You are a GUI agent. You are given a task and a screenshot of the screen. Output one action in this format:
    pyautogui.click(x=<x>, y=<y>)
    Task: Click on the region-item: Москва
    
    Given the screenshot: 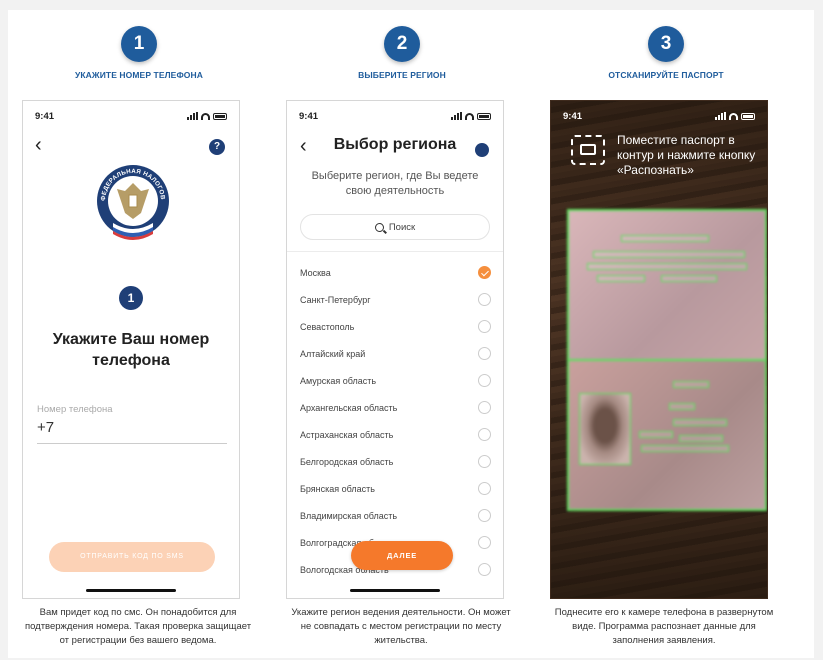 What is the action you would take?
    pyautogui.click(x=395, y=272)
    